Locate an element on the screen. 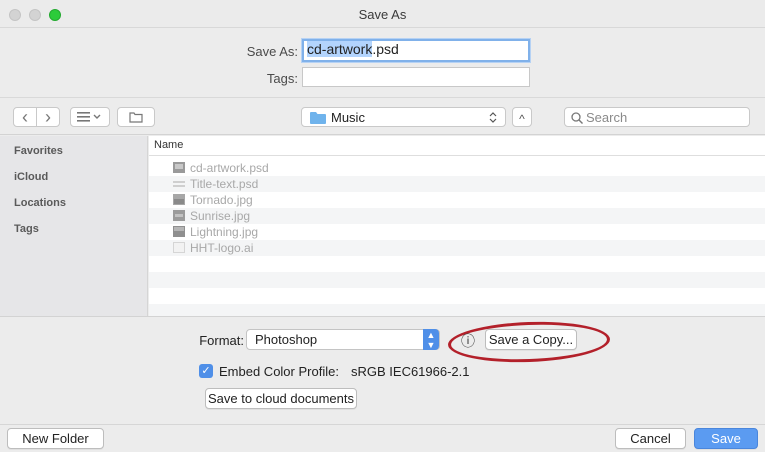  list-view-icon is located at coordinates (89, 117).